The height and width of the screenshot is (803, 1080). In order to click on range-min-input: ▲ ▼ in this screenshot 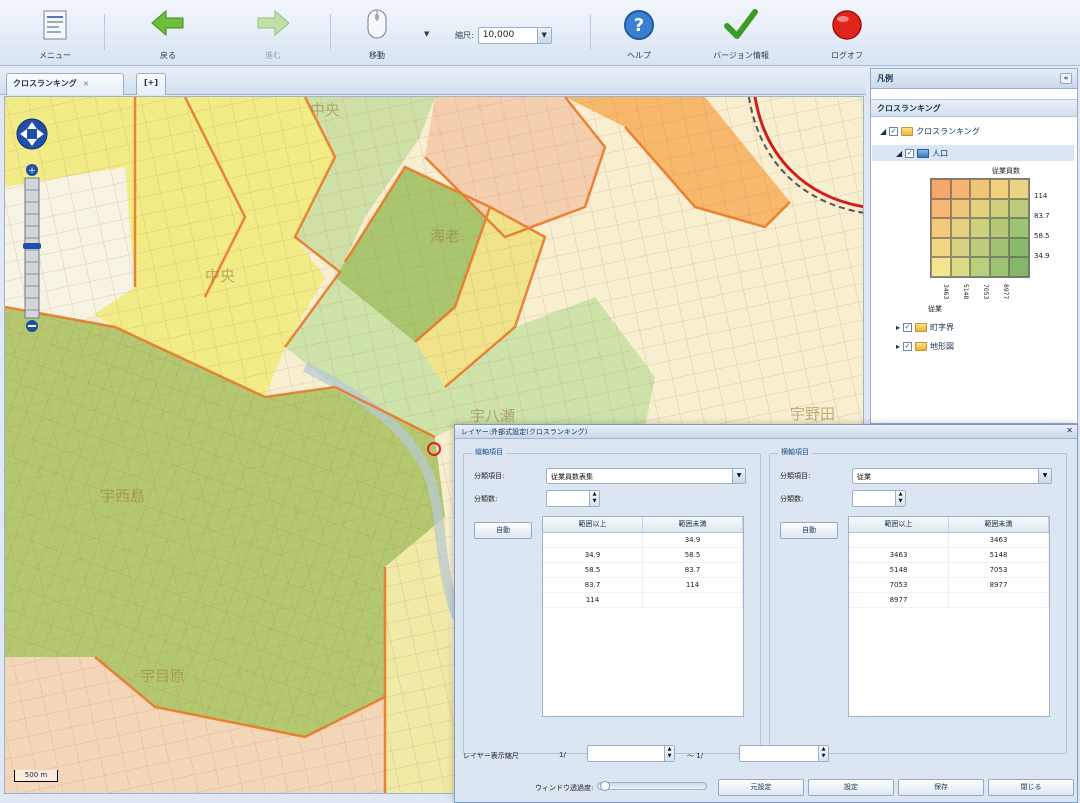, I will do `click(631, 753)`.